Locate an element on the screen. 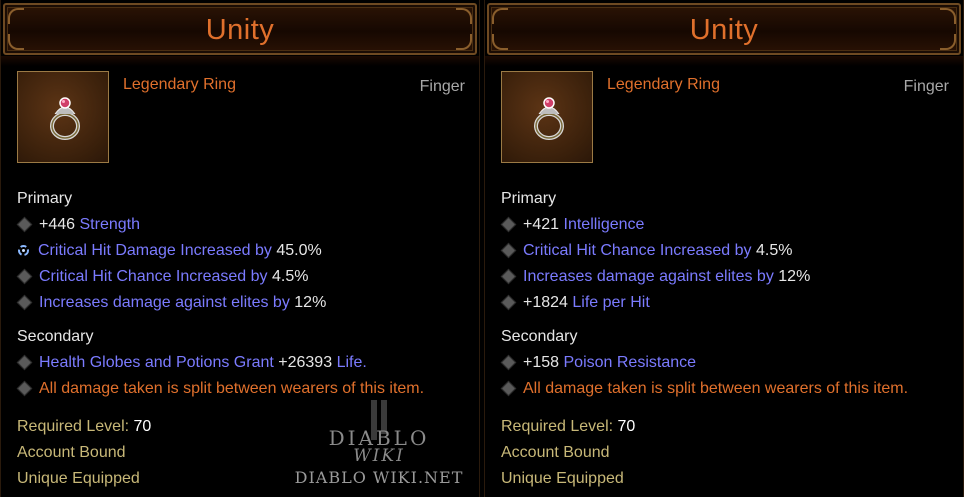  affix-intelligence: +421 Intelligence is located at coordinates (572, 225).